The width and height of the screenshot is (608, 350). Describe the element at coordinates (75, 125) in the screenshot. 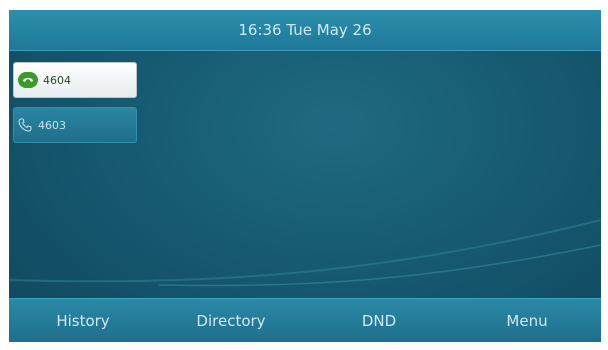

I see `line-key-4603: 4603` at that location.